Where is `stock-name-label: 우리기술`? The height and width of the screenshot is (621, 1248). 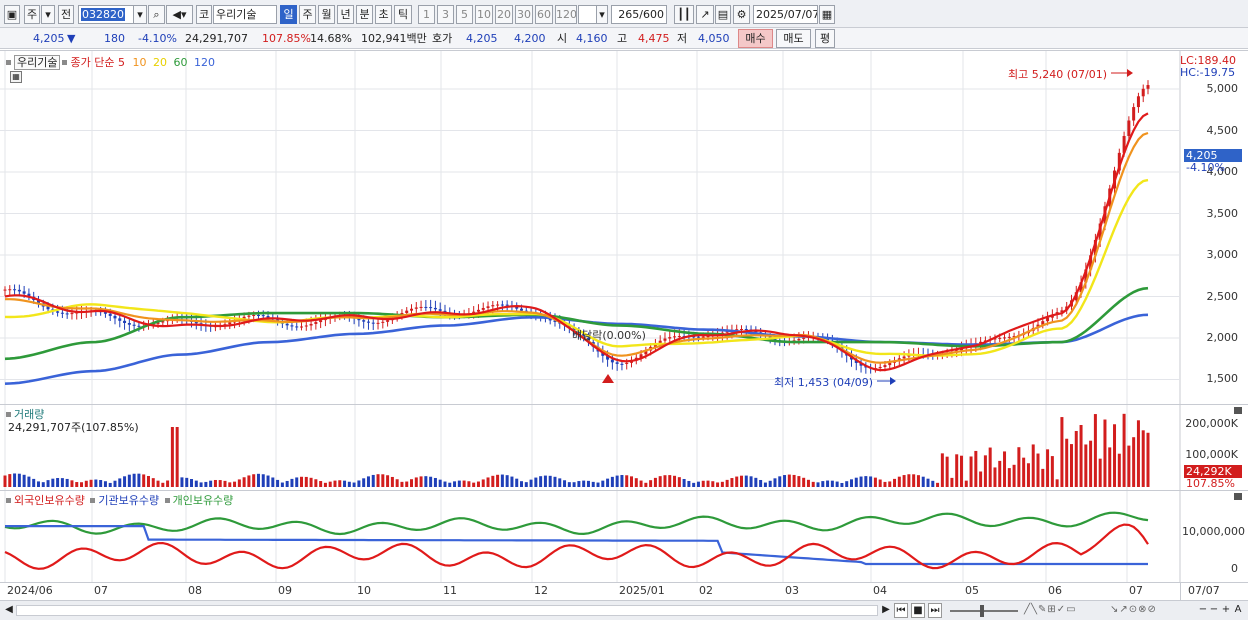
stock-name-label: 우리기술 is located at coordinates (37, 62).